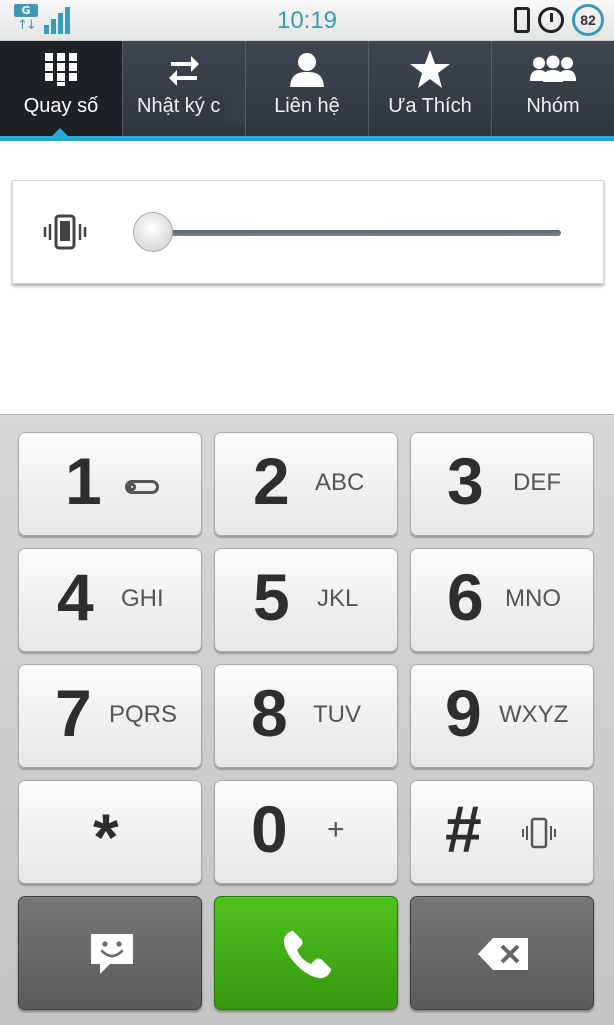 Image resolution: width=614 pixels, height=1025 pixels. Describe the element at coordinates (430, 69) in the screenshot. I see `star-icon` at that location.